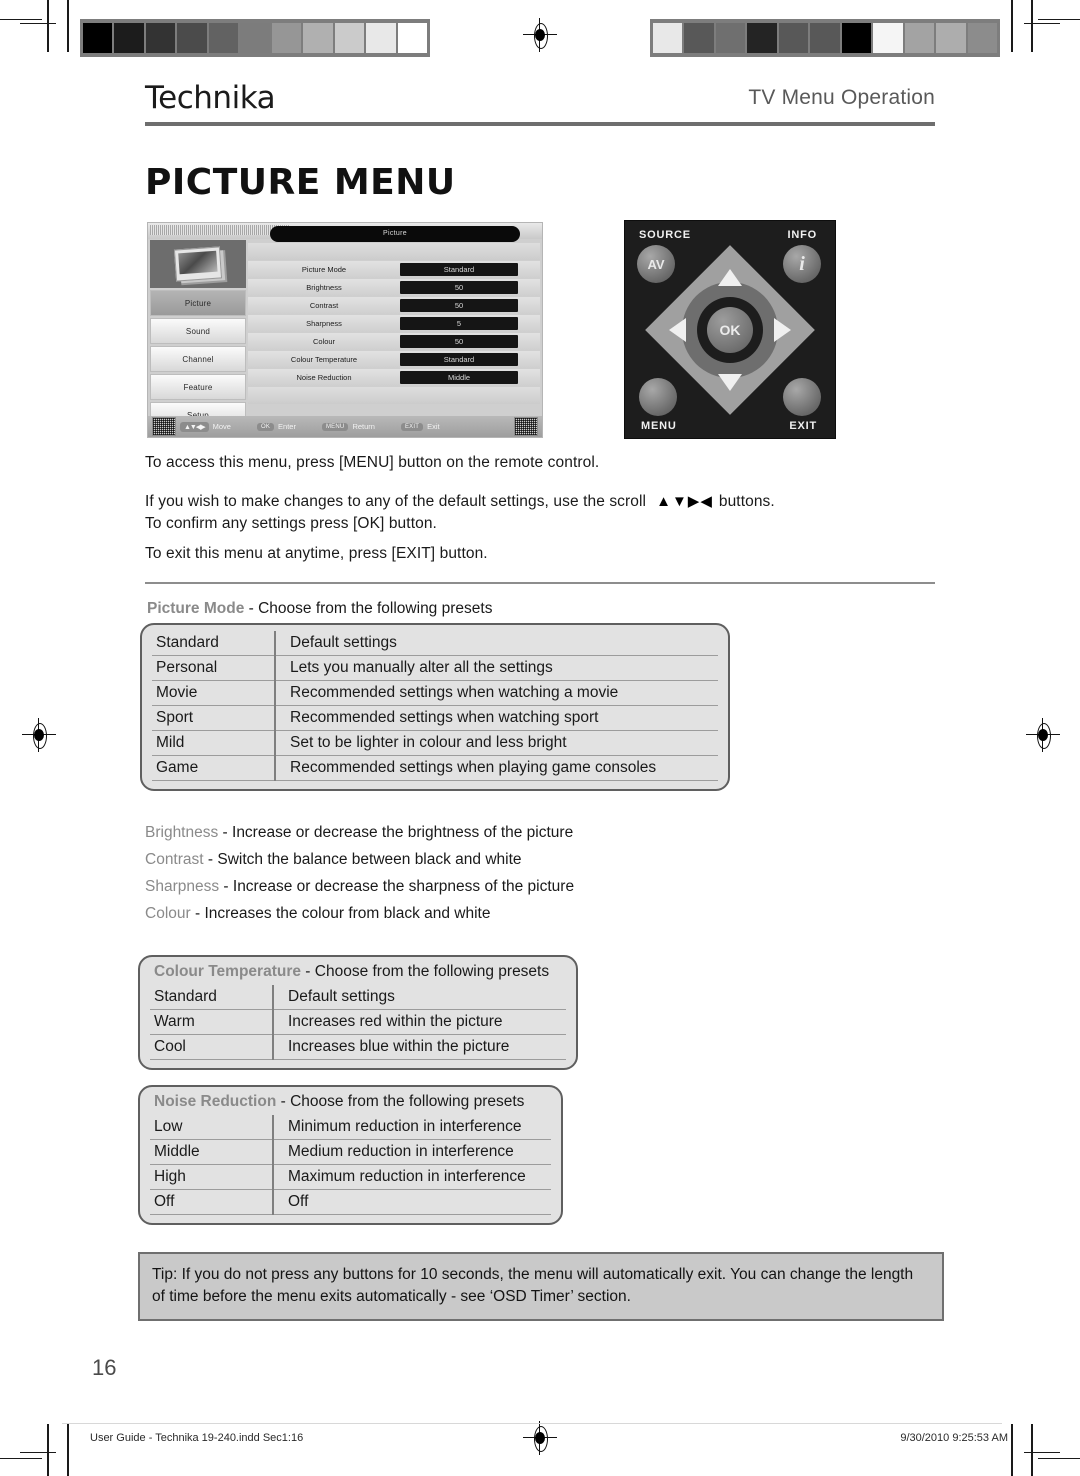  I want to click on ok-key-icon: OK, so click(265, 426).